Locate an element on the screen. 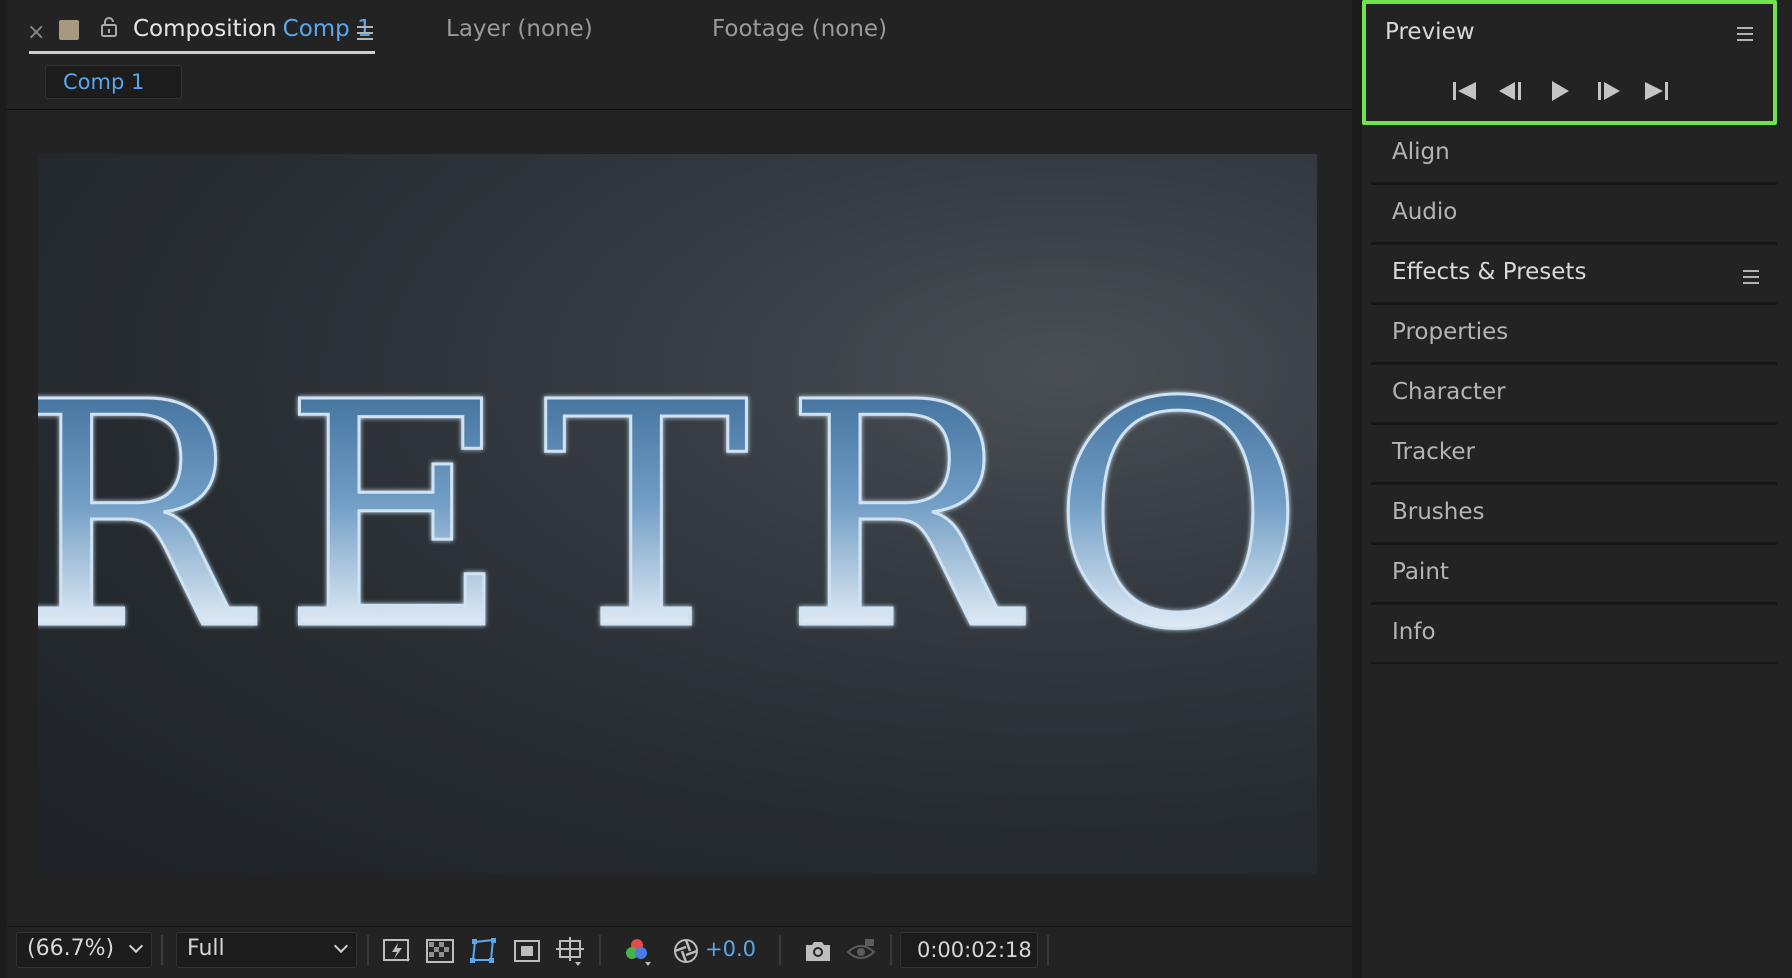 The width and height of the screenshot is (1792, 978). current-time-display: 0:00:02:18 is located at coordinates (969, 950).